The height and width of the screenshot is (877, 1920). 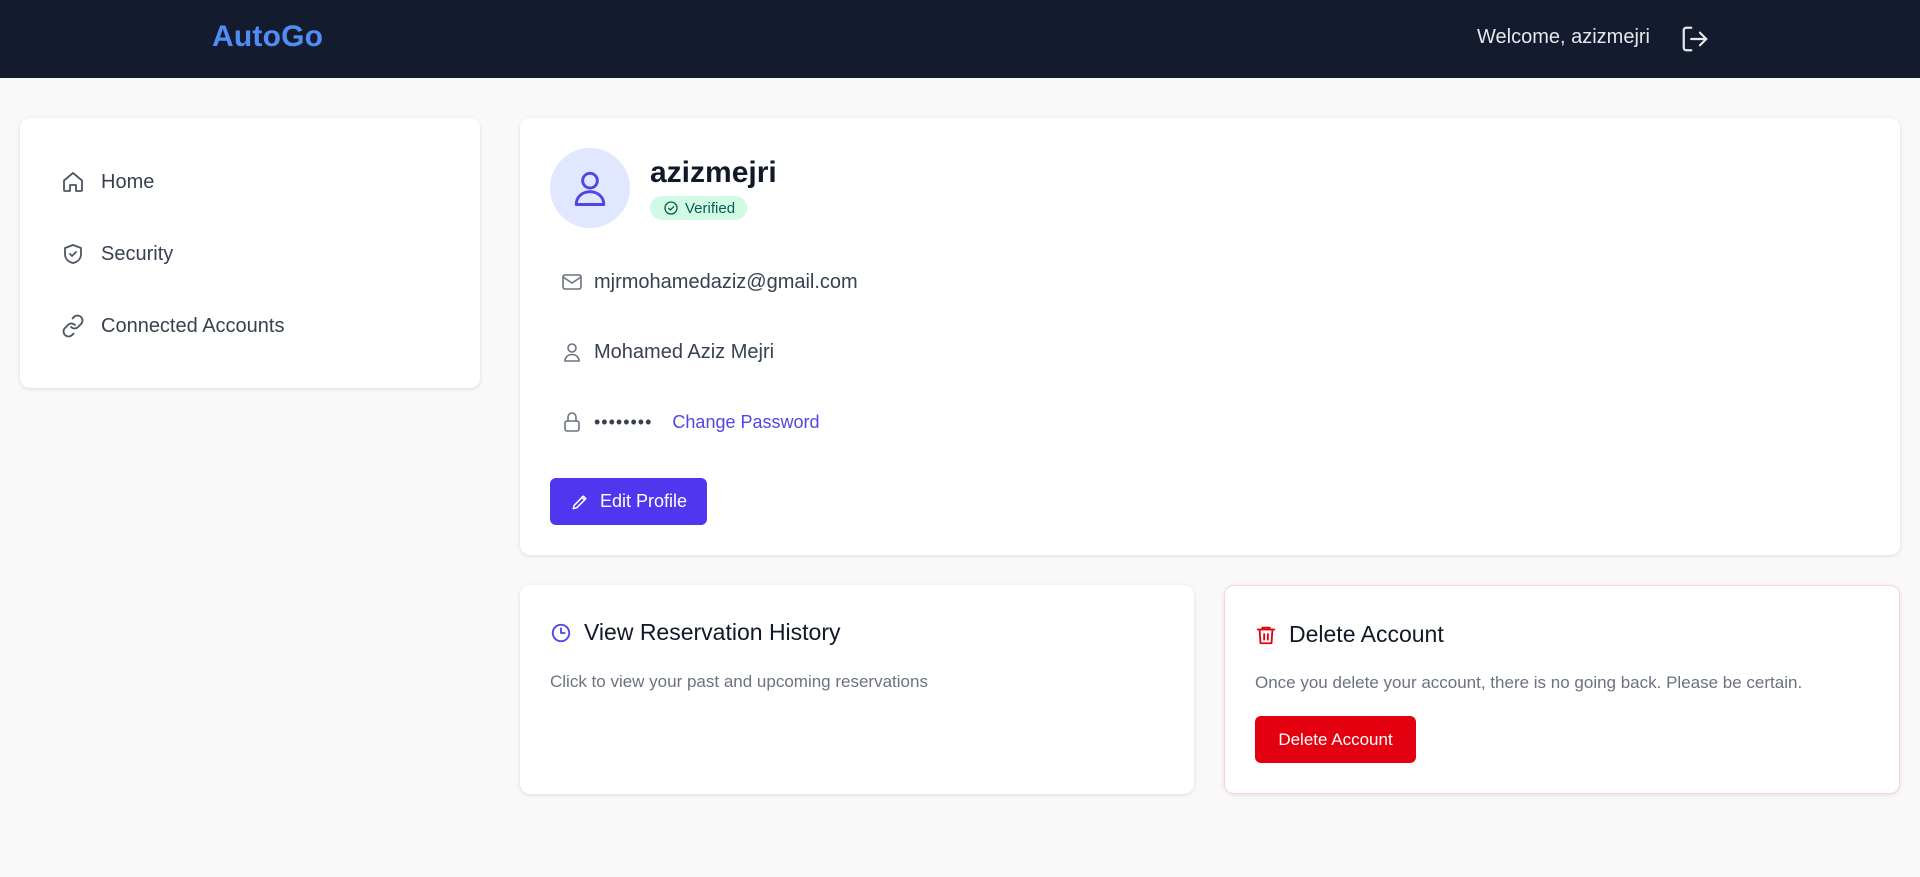 What do you see at coordinates (745, 422) in the screenshot?
I see `change-password-link: Change Password` at bounding box center [745, 422].